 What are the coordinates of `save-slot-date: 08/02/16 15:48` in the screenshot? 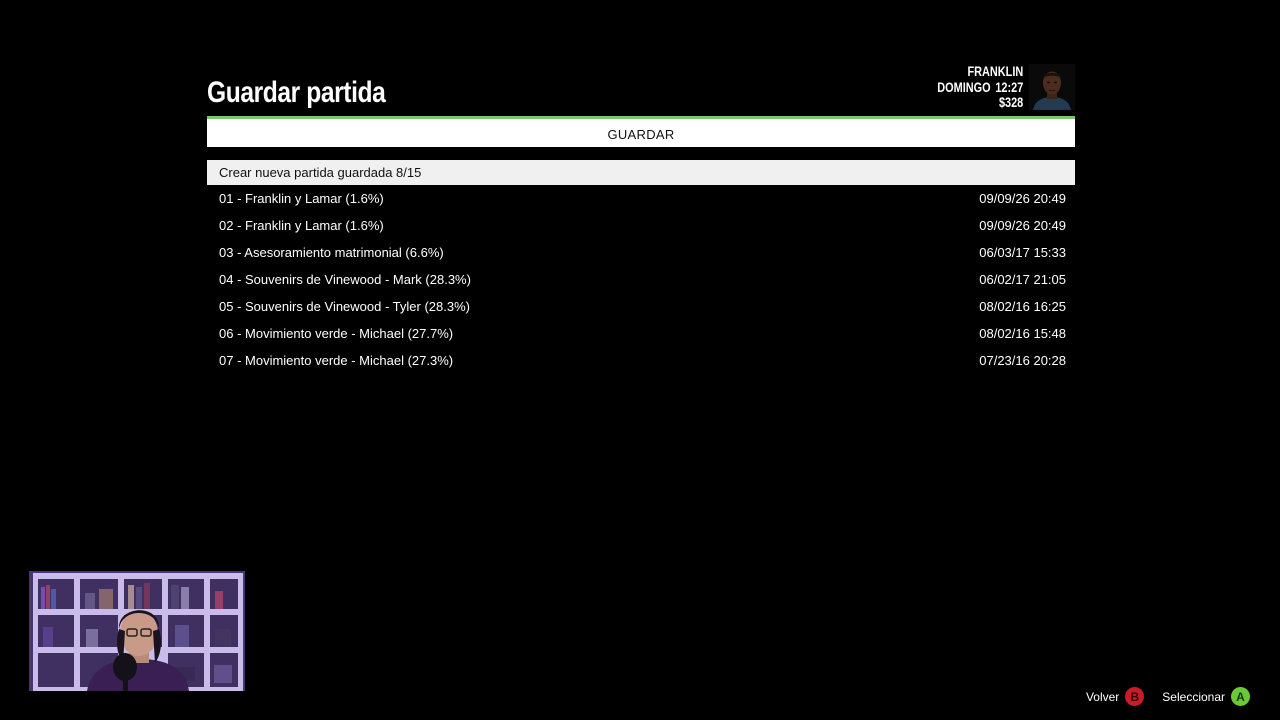 It's located at (1022, 333).